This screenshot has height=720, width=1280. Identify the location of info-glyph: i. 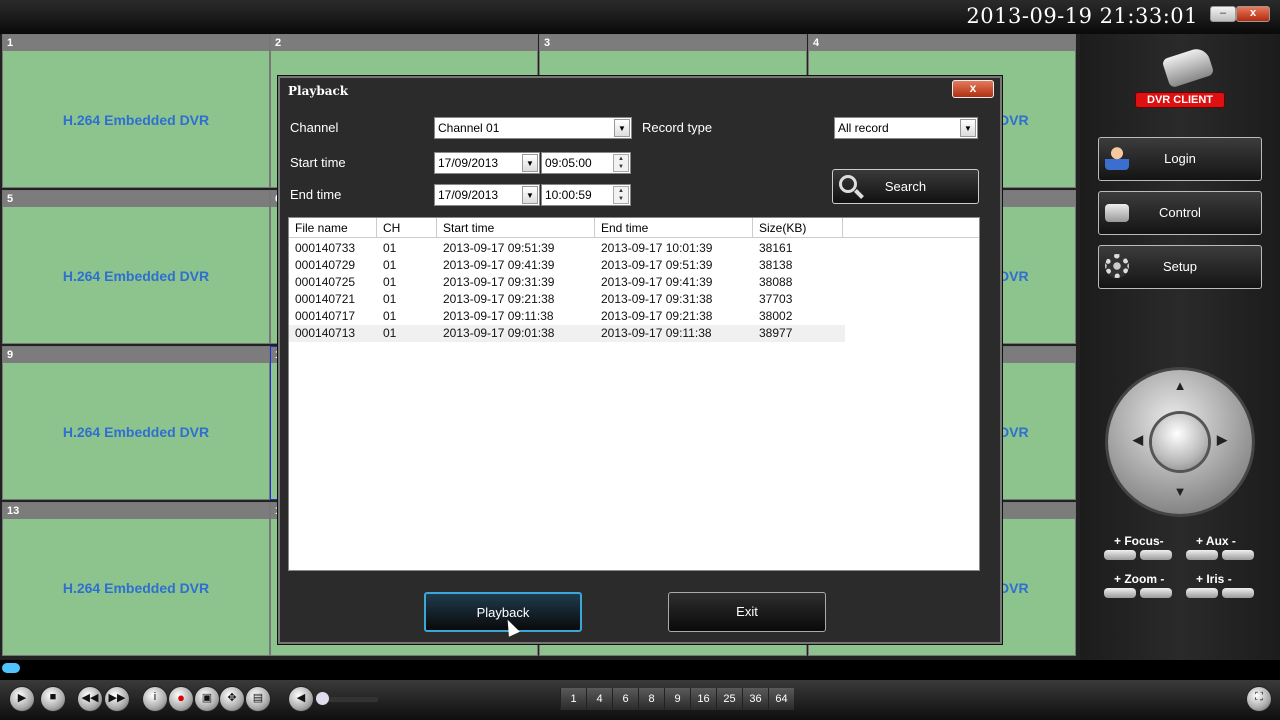
(155, 697).